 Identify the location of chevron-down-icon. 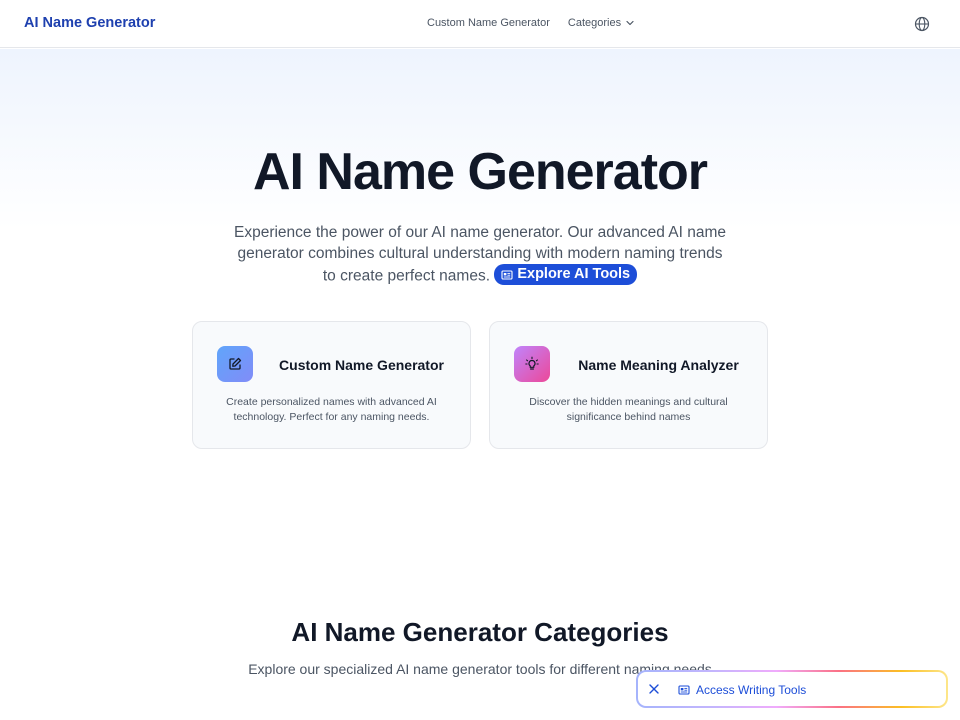
(630, 23).